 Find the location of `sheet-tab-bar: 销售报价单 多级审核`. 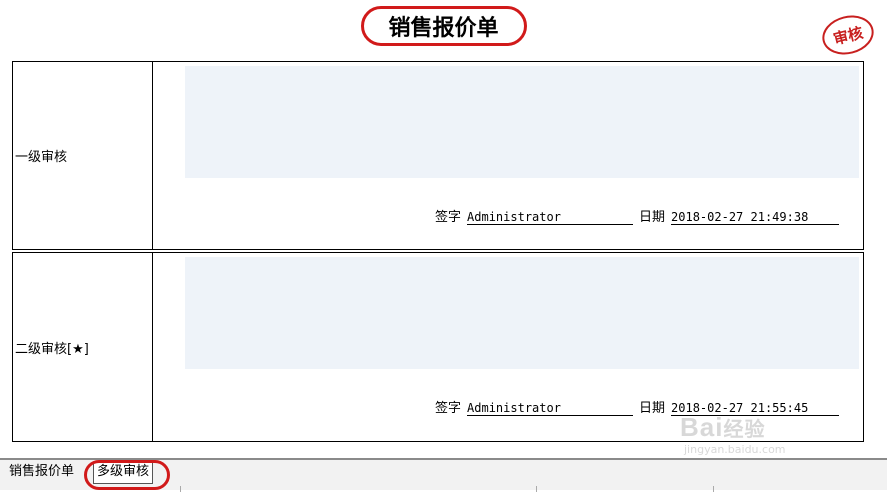

sheet-tab-bar: 销售报价单 多级审核 is located at coordinates (443, 475).